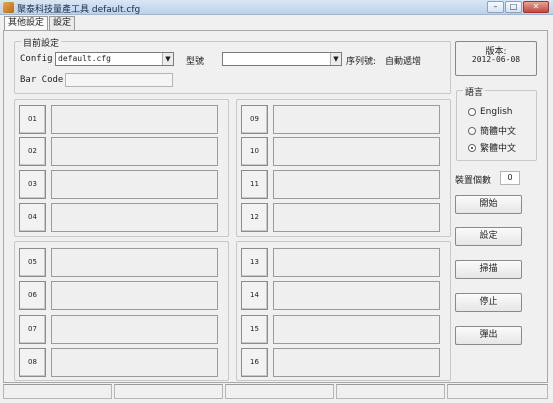 This screenshot has width=553, height=403. Describe the element at coordinates (32, 217) in the screenshot. I see `slot-button: 04` at that location.